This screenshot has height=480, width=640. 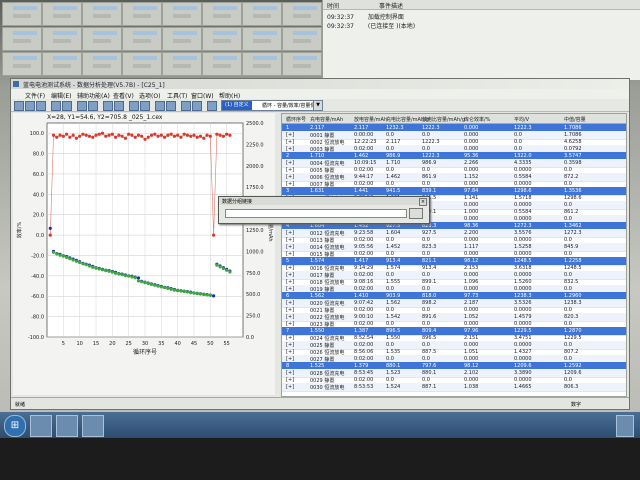 What do you see at coordinates (393, 387) in the screenshot?
I see `table-cell: 1.524` at bounding box center [393, 387].